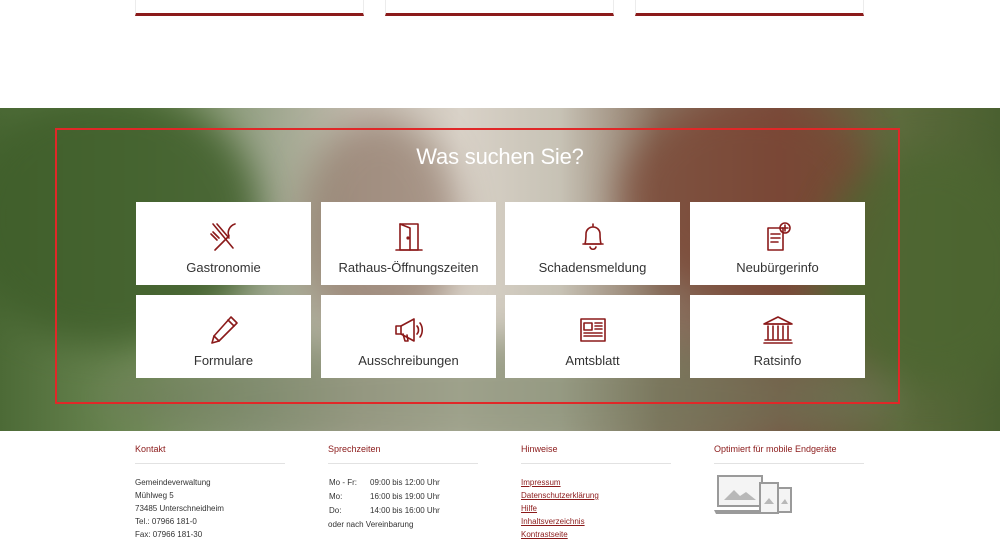 The width and height of the screenshot is (1000, 542). What do you see at coordinates (777, 267) in the screenshot?
I see `tile-label: Neubürgerinfo` at bounding box center [777, 267].